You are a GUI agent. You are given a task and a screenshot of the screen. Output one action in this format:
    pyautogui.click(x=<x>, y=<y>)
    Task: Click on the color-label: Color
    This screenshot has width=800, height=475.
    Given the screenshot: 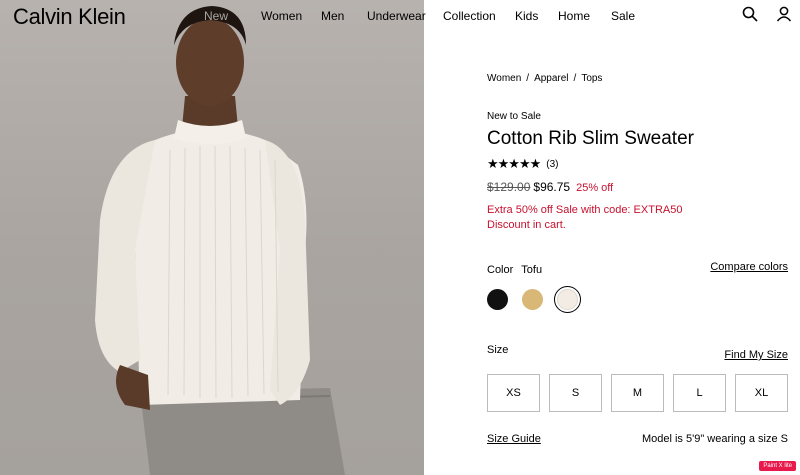 What is the action you would take?
    pyautogui.click(x=500, y=270)
    